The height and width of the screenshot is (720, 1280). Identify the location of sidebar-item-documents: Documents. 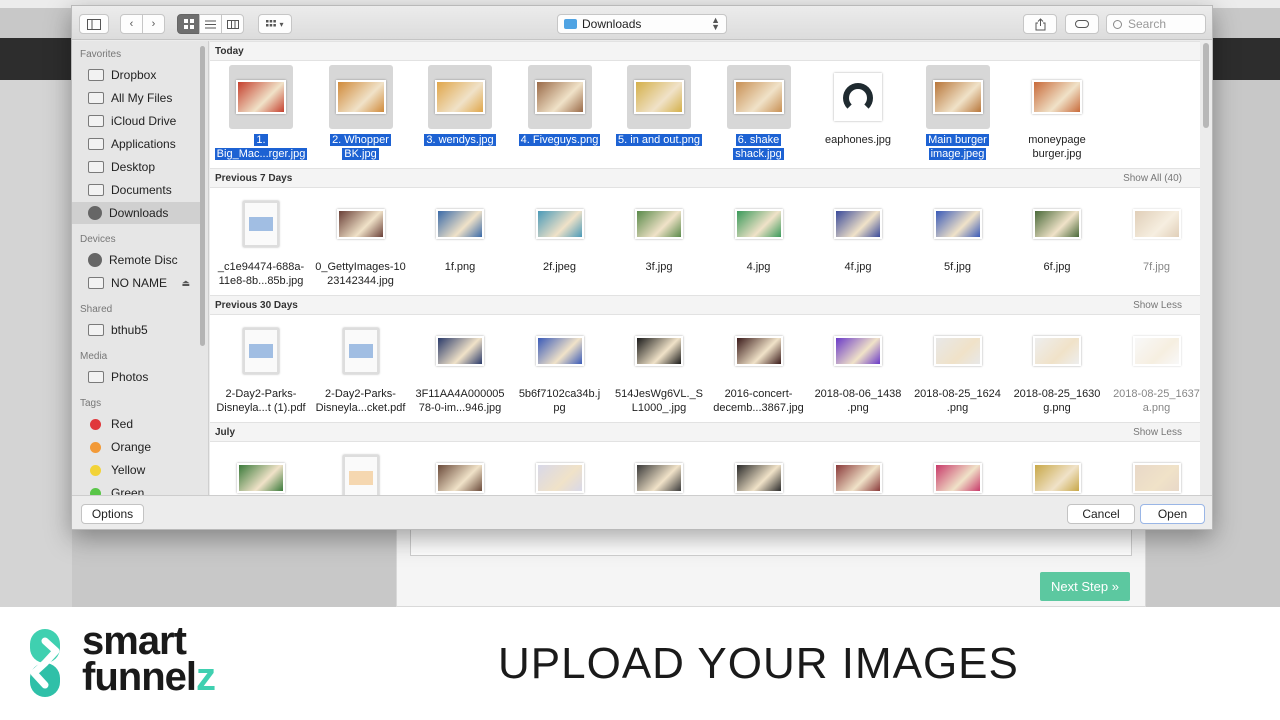
(136, 190).